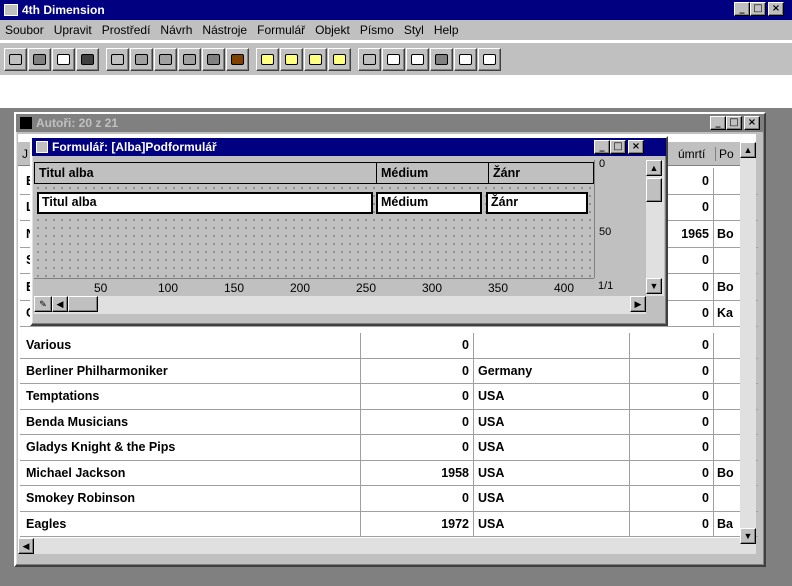  What do you see at coordinates (655, 305) in the screenshot?
I see `subform-size-grip` at bounding box center [655, 305].